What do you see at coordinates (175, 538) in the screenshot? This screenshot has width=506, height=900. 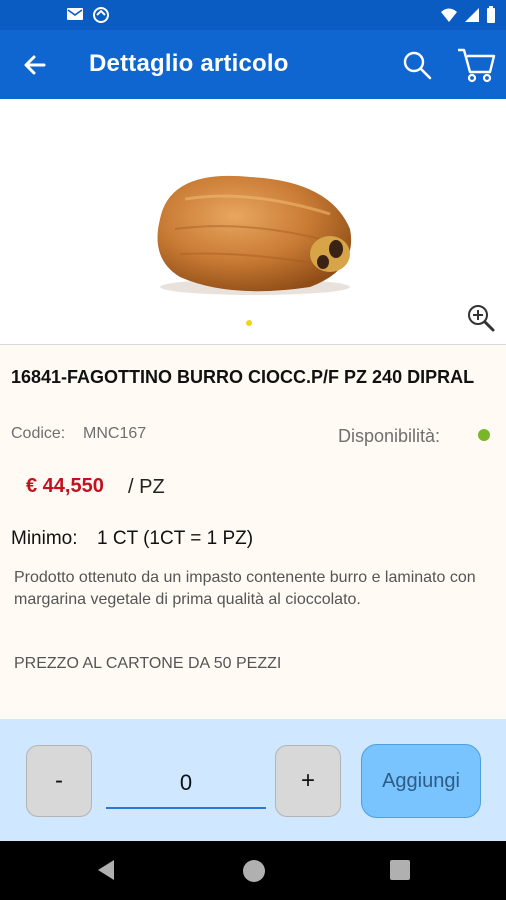 I see `minimum-value: 1 CT (1CT = 1 PZ)` at bounding box center [175, 538].